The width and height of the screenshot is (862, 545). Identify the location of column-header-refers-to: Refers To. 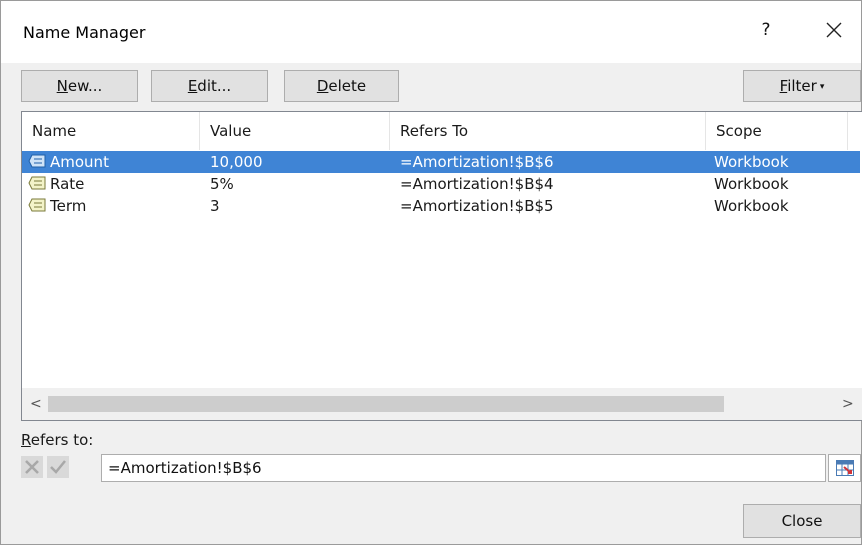
(548, 131).